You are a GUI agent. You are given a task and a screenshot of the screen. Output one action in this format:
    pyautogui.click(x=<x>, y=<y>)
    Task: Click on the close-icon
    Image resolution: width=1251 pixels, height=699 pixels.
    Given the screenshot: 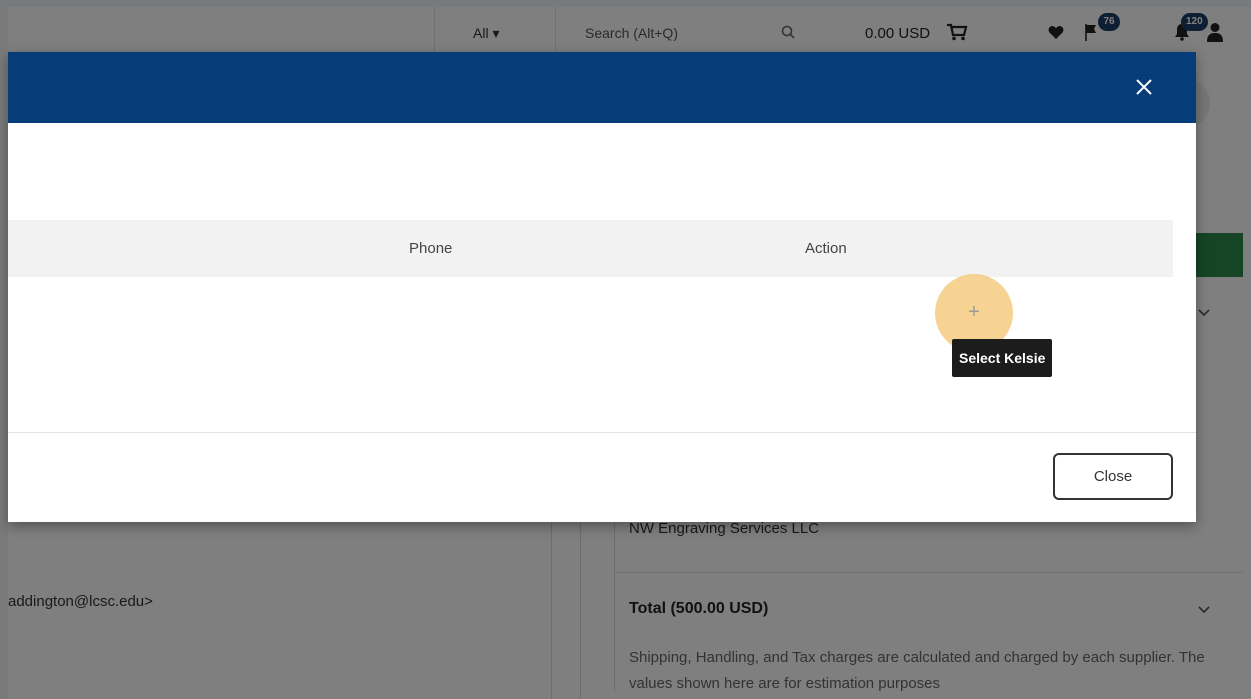 What is the action you would take?
    pyautogui.click(x=1144, y=87)
    